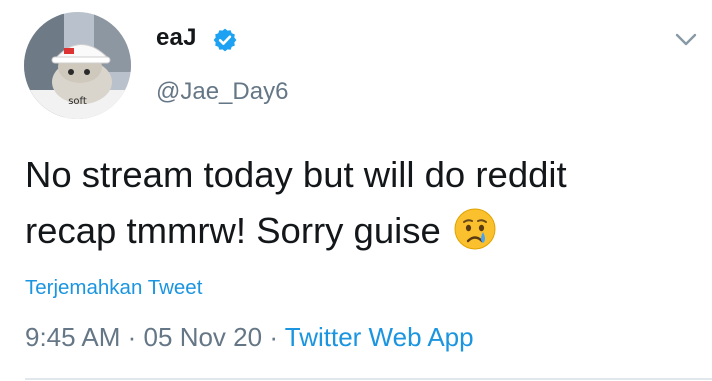  I want to click on tweet-text-line-2: recap tmmrw! Sorry guise, so click(350, 231).